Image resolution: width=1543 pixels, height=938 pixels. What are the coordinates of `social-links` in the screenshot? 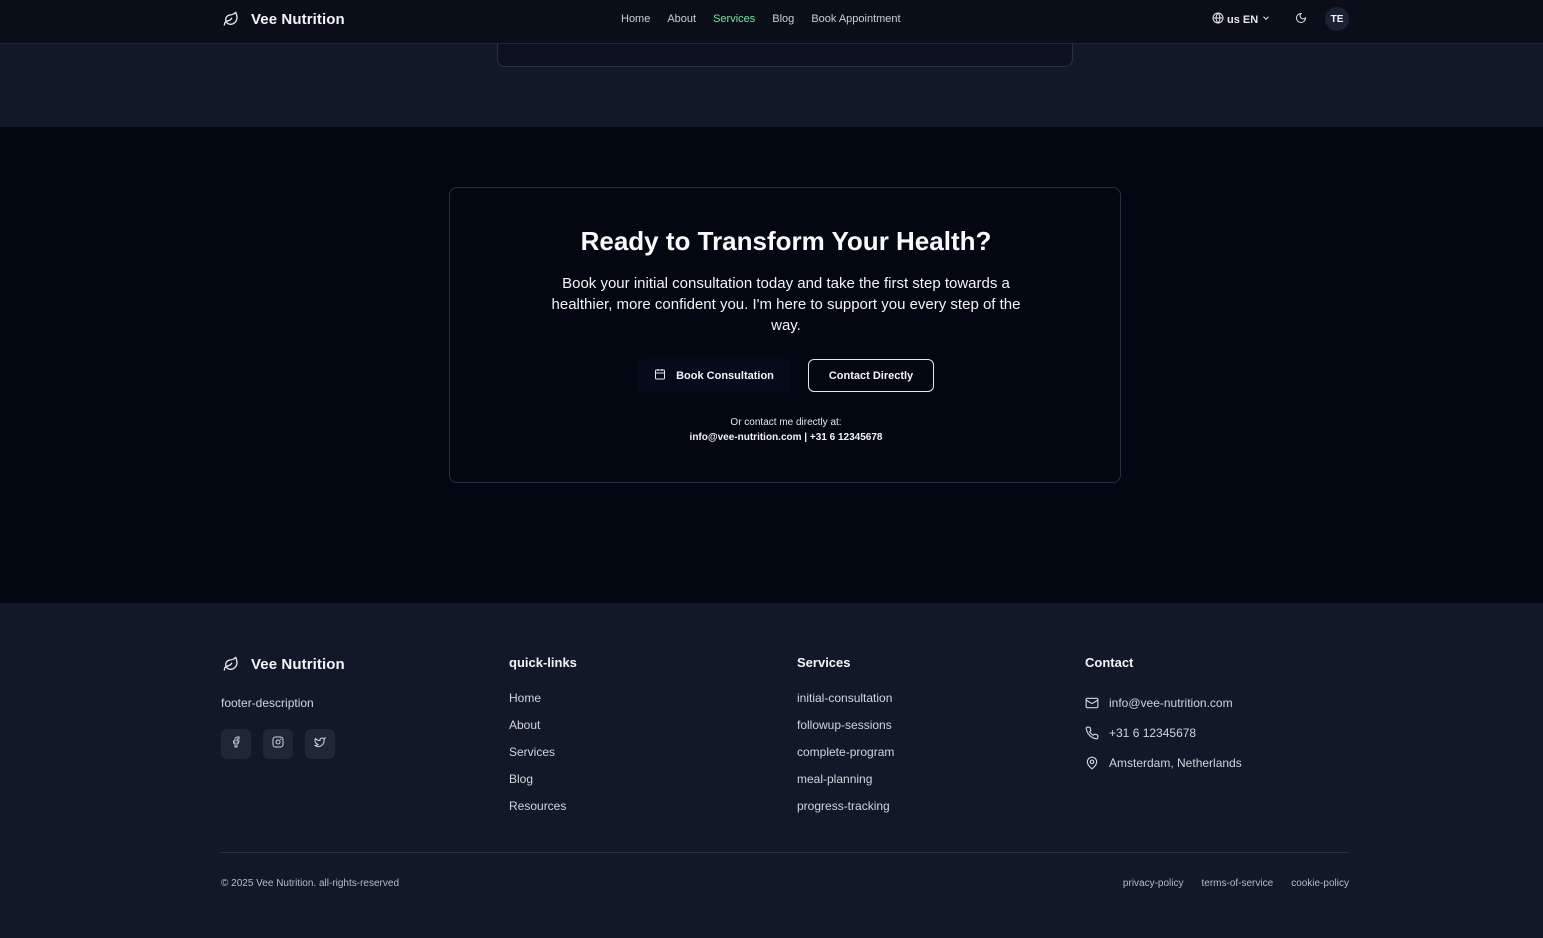 It's located at (278, 744).